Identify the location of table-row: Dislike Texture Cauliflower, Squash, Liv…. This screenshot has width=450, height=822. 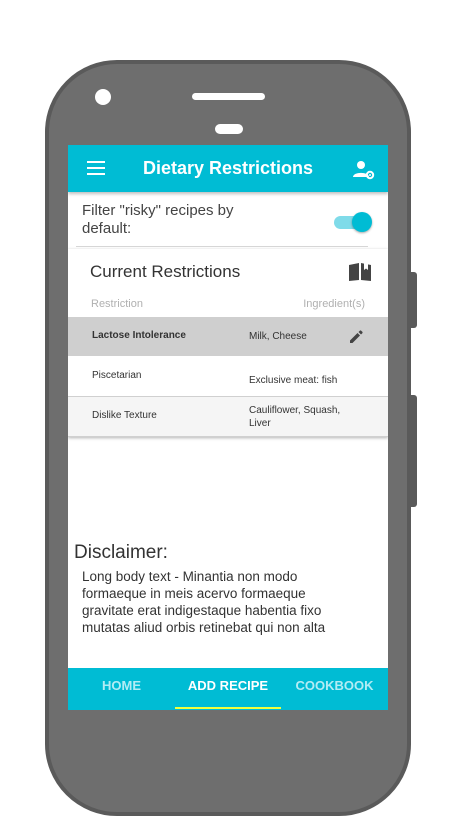
(228, 416).